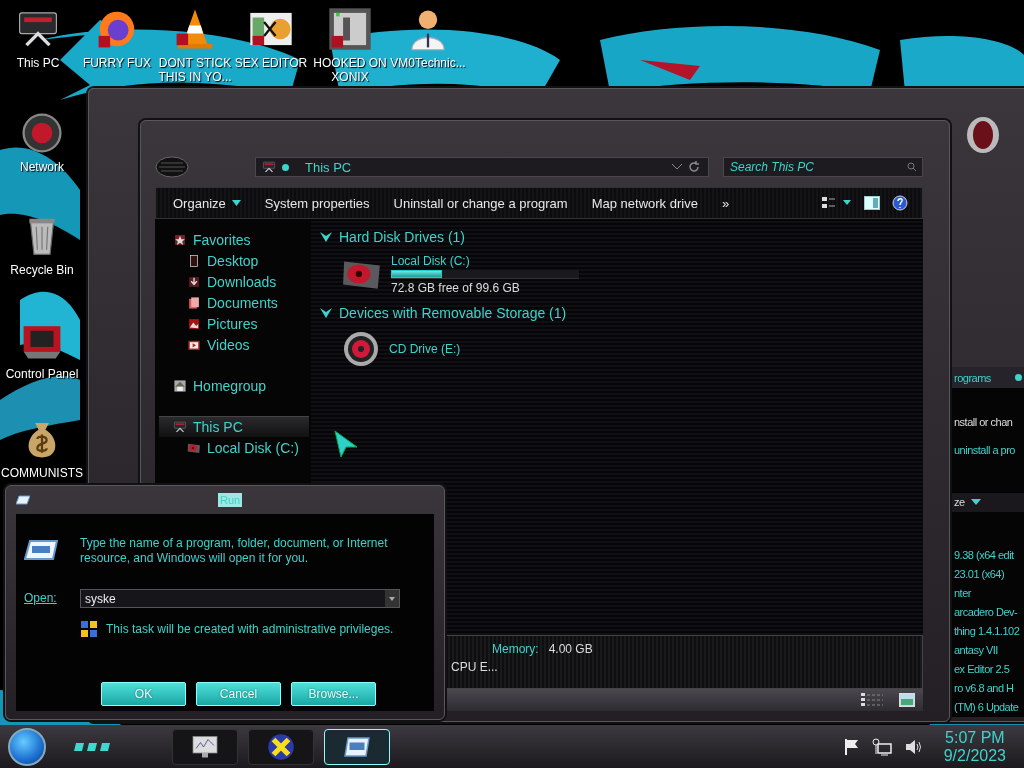 This screenshot has width=1024, height=768. Describe the element at coordinates (234, 551) in the screenshot. I see `instruction-text: Type the name of a program, folder, document, or Internet resource, and Windows will open it for you.` at that location.